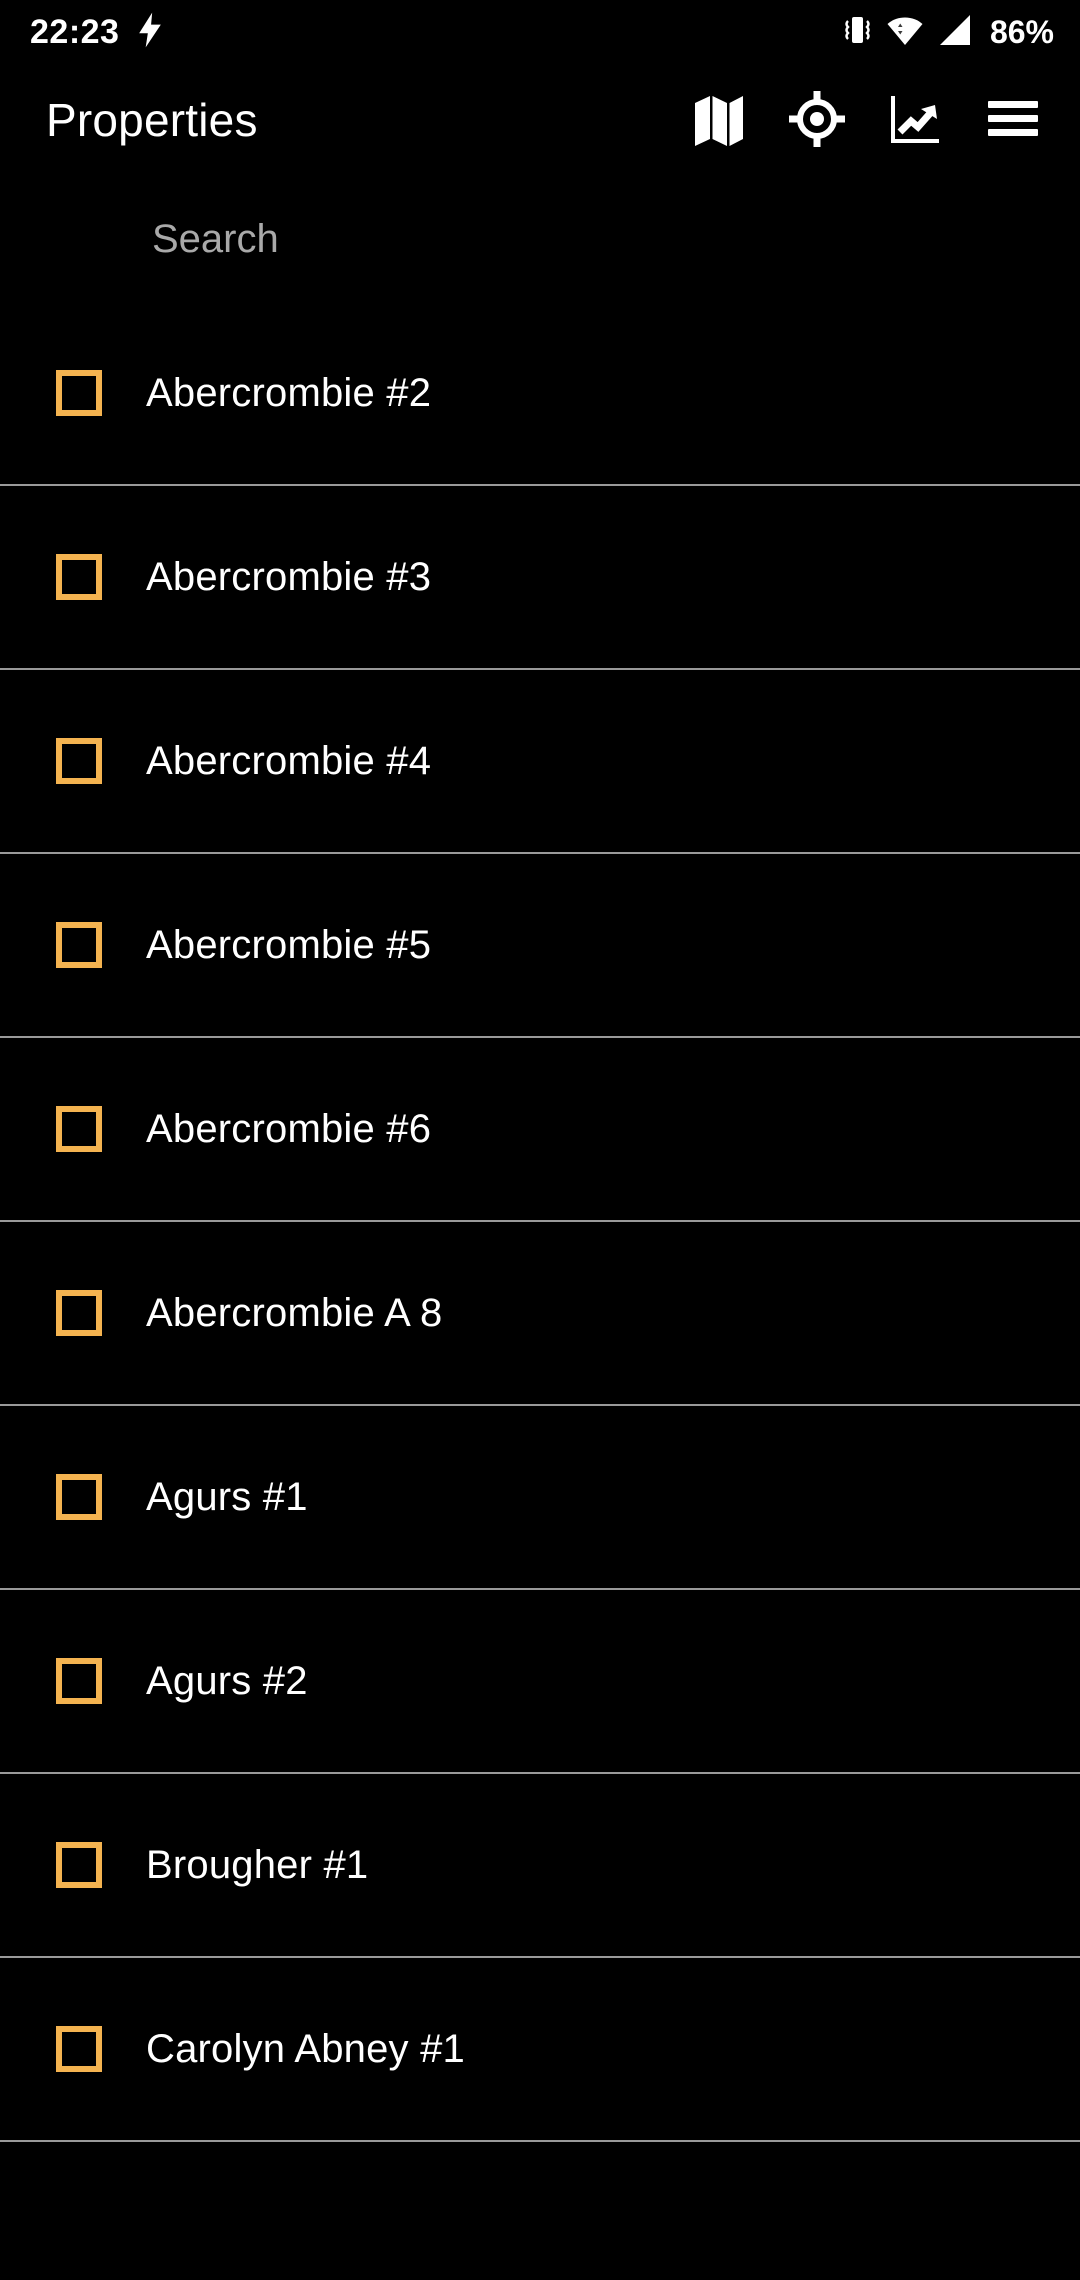 The width and height of the screenshot is (1080, 2280). What do you see at coordinates (75, 31) in the screenshot?
I see `status-clock: 22:23` at bounding box center [75, 31].